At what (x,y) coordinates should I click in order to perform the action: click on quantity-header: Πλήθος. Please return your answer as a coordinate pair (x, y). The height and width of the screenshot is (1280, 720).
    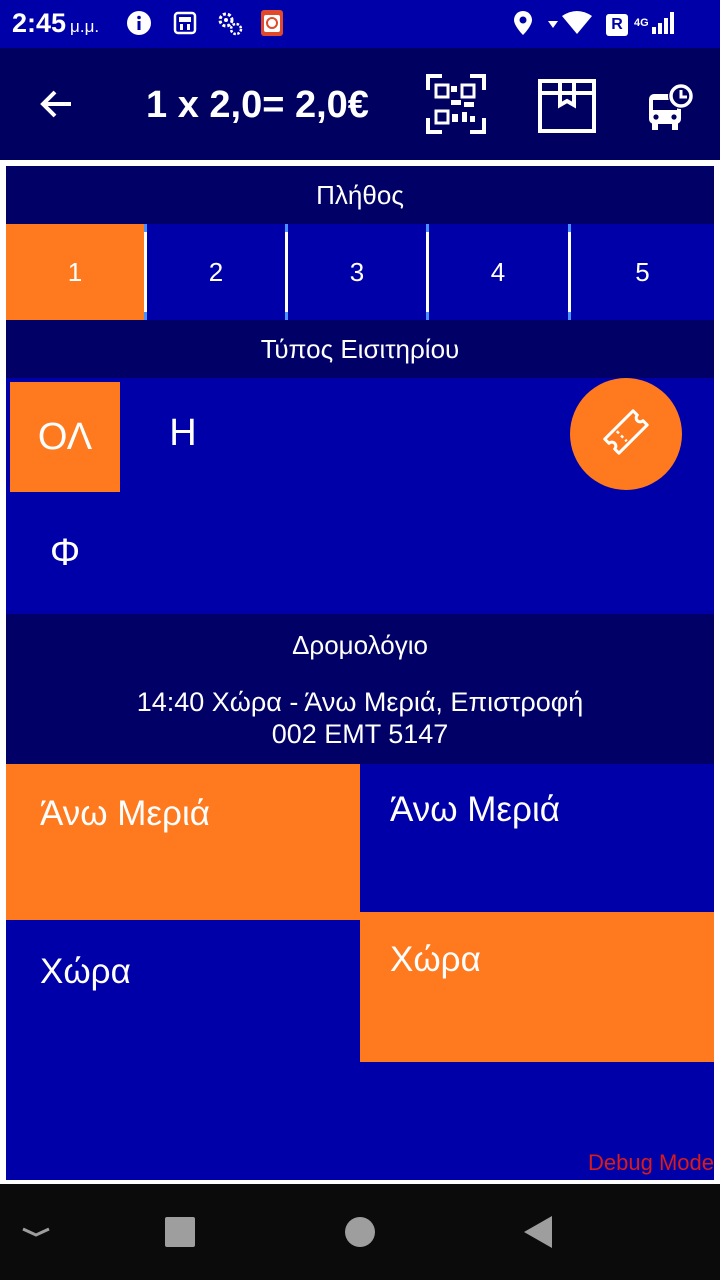
    Looking at the image, I should click on (360, 195).